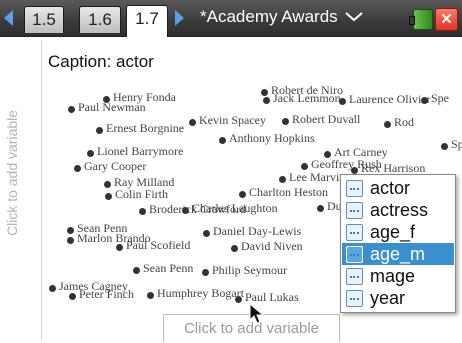 The width and height of the screenshot is (462, 343). What do you see at coordinates (446, 19) in the screenshot?
I see `close-icon: ✕` at bounding box center [446, 19].